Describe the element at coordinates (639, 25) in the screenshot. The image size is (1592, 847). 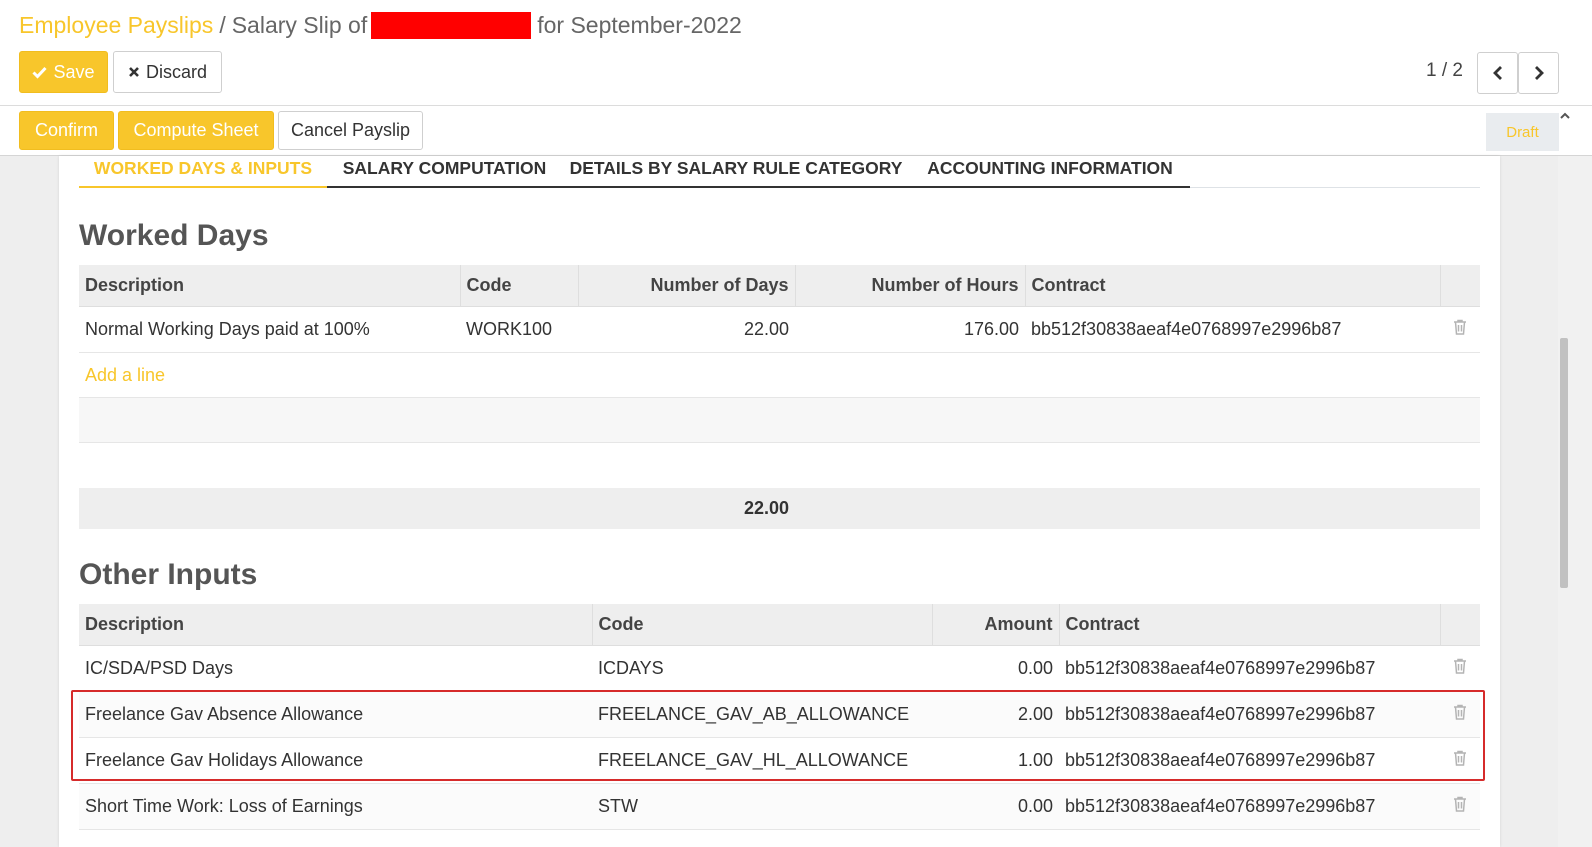
I see `breadcrumb-current-suffix: for September-2022` at that location.